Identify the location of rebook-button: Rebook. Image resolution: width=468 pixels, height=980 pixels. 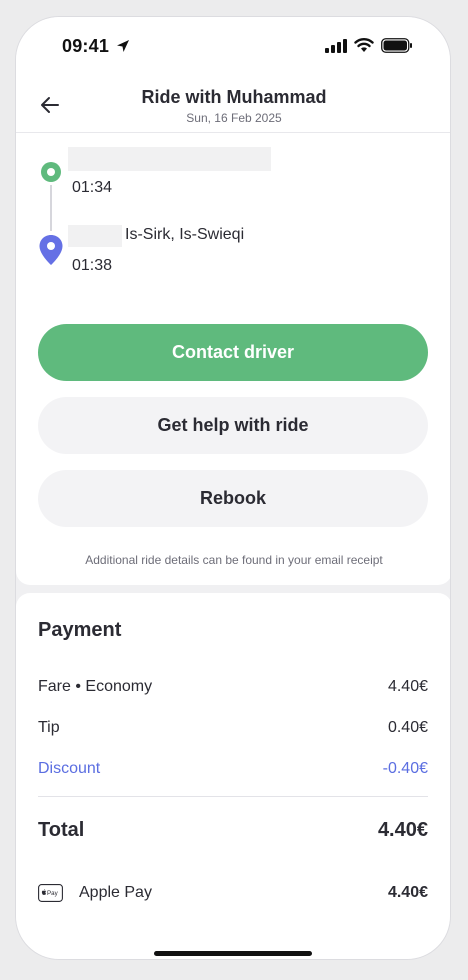
(233, 498).